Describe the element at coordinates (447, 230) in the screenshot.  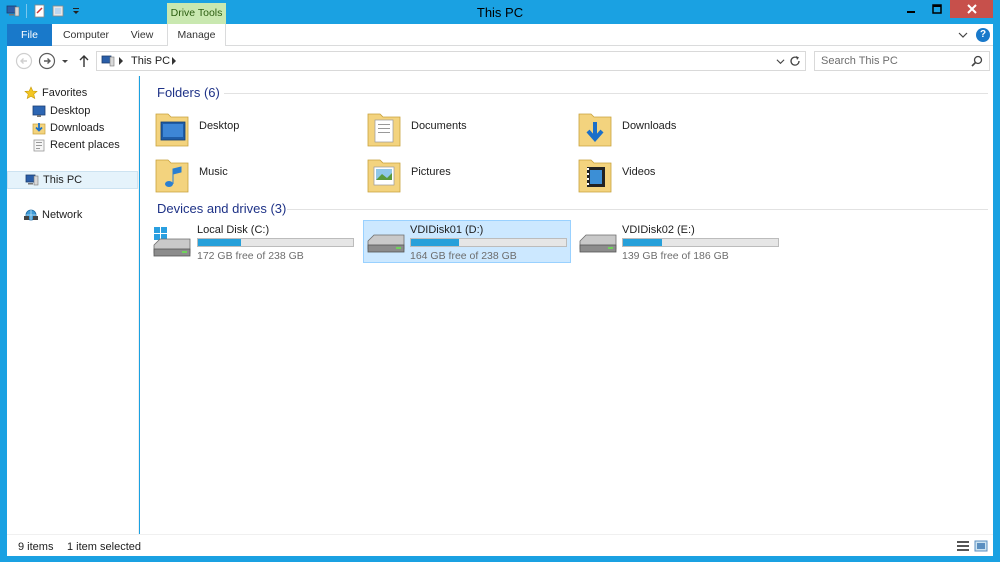
I see `drive-name: VDIDisk01 (D:)` at that location.